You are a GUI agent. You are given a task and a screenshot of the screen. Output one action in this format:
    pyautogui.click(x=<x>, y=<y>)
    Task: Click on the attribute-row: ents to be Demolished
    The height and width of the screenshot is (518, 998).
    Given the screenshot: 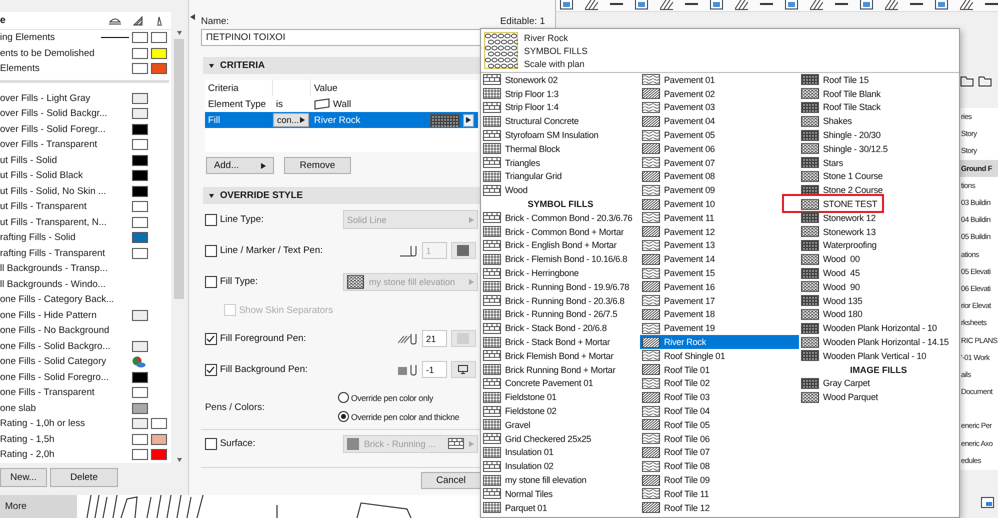 What is the action you would take?
    pyautogui.click(x=85, y=53)
    